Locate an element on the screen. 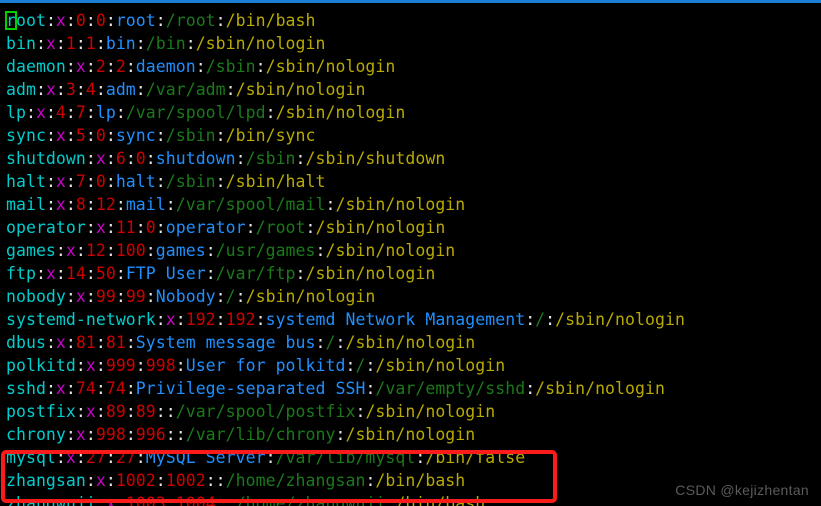 This screenshot has height=506, width=821. home-directory: /var/empty/sshd is located at coordinates (450, 388).